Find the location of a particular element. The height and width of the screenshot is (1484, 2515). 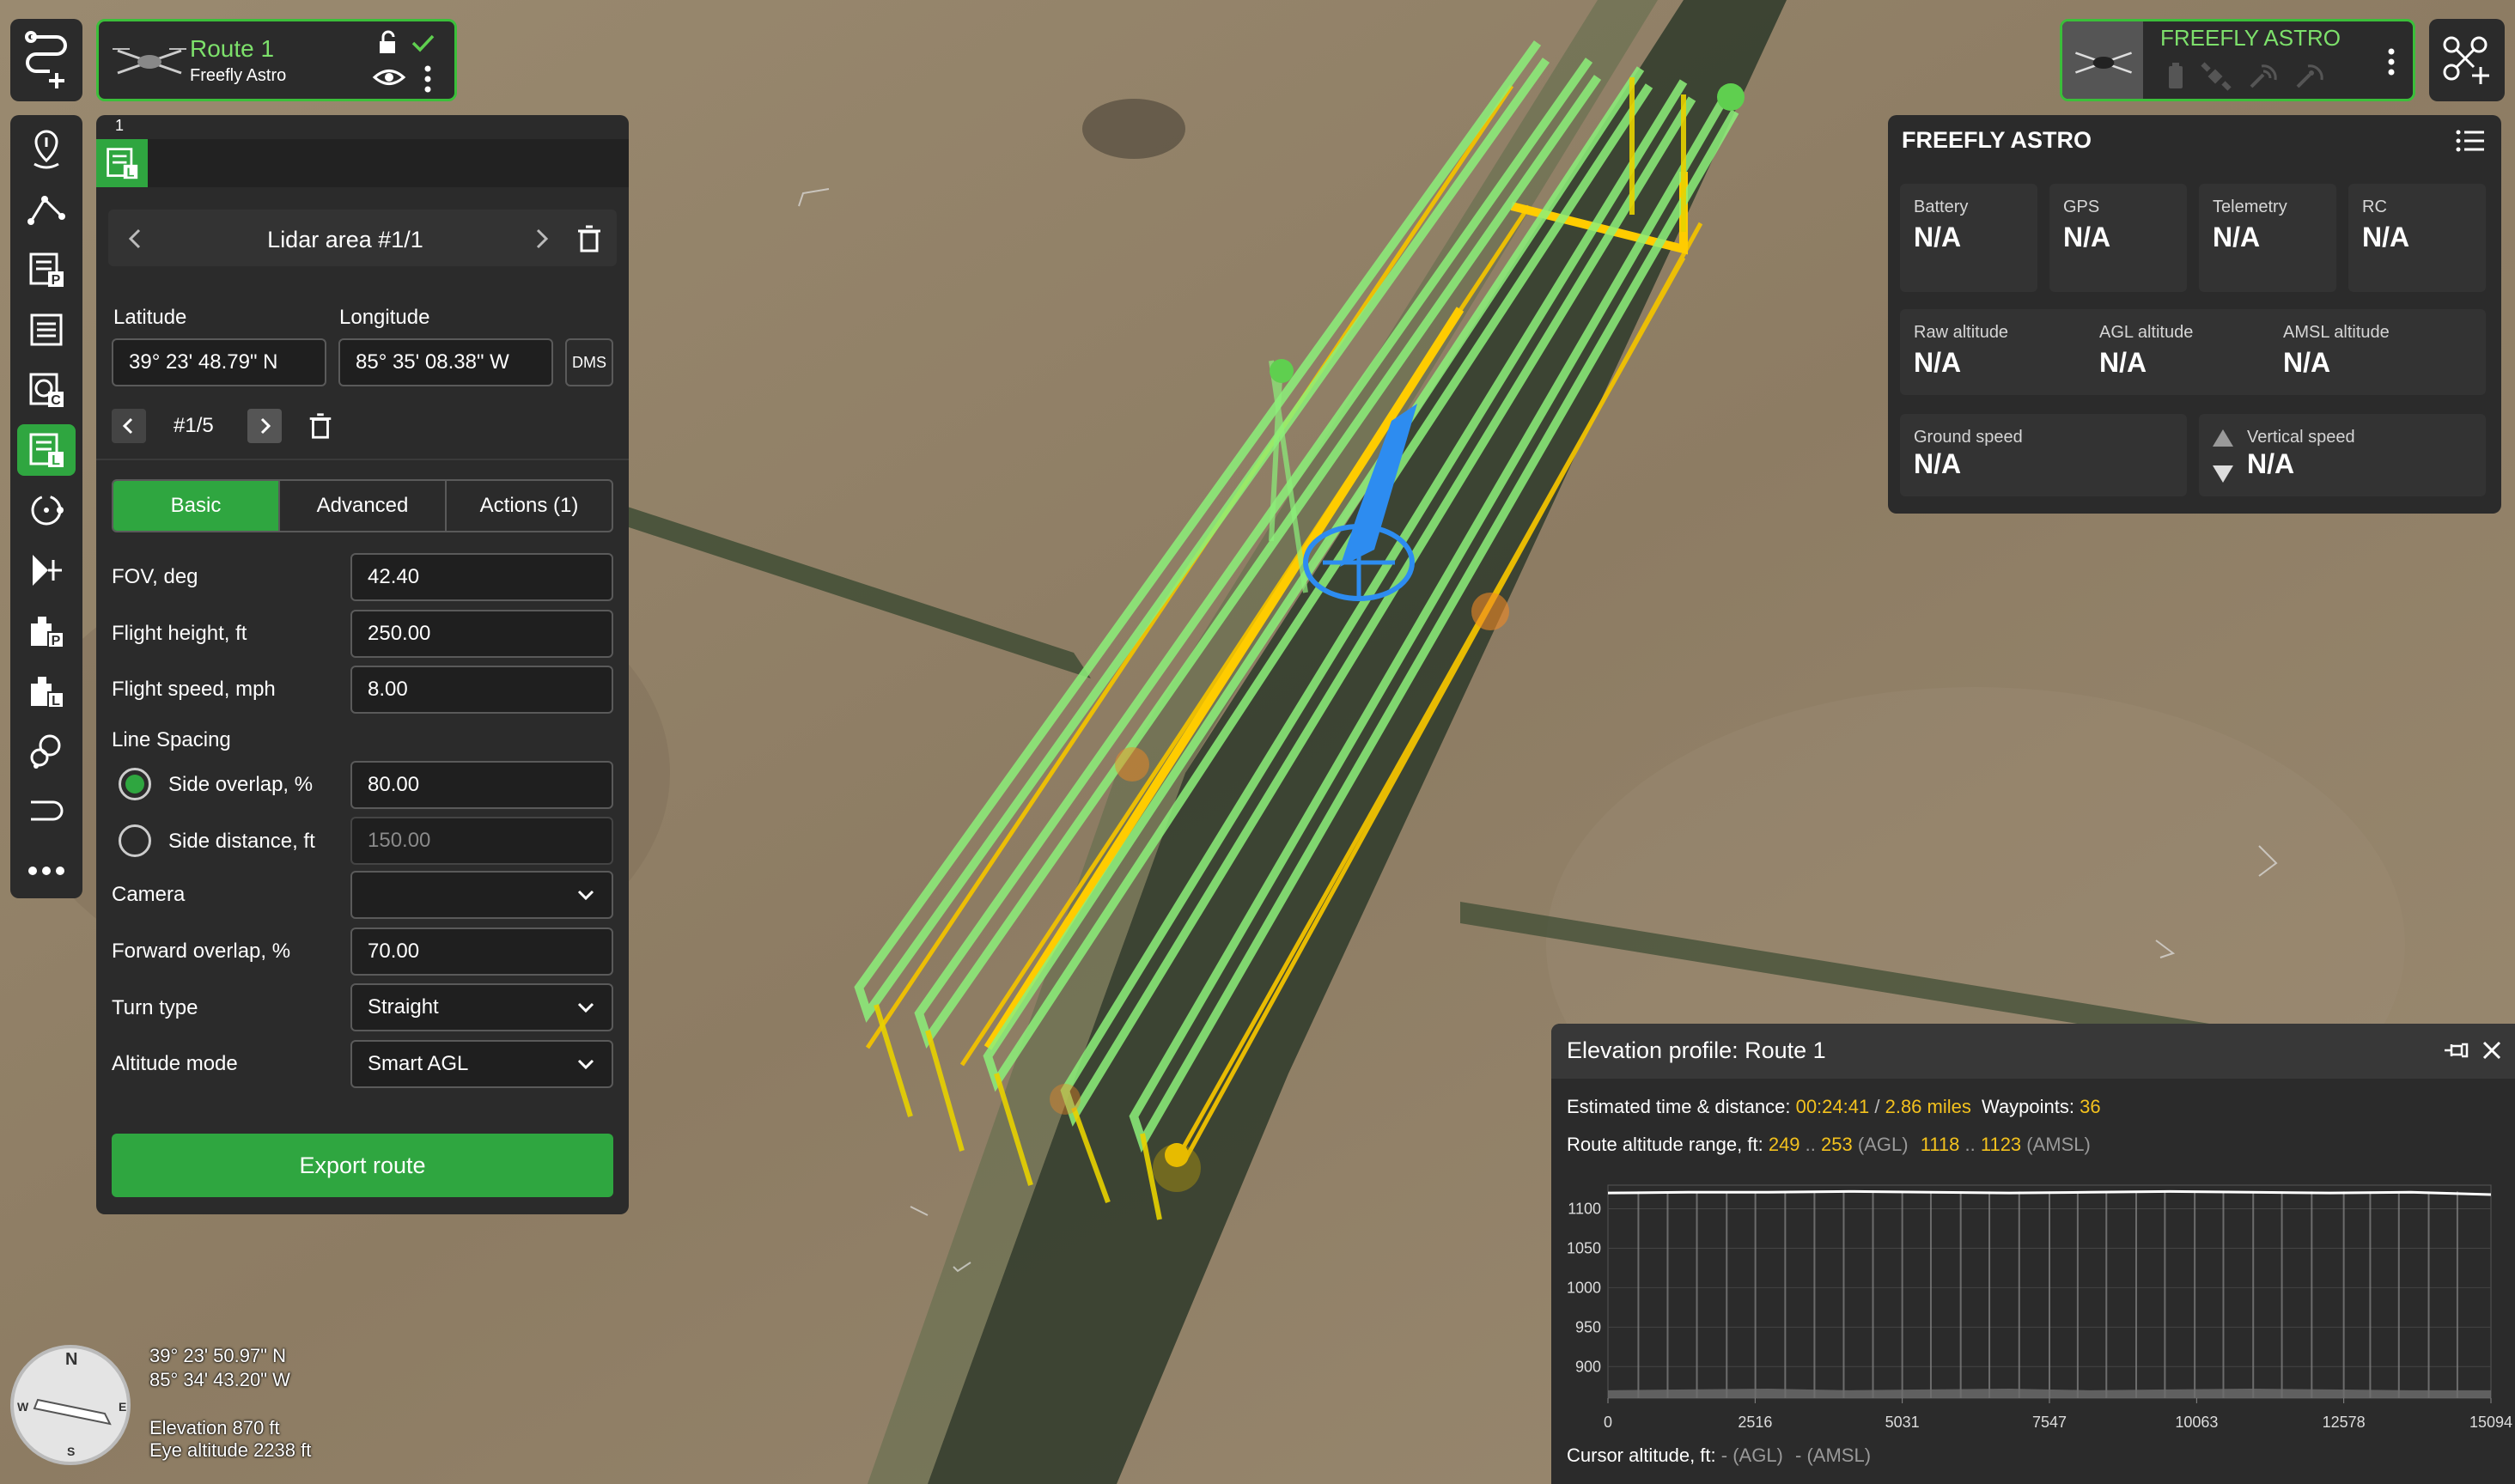

compass-needle-icon is located at coordinates (72, 1412).